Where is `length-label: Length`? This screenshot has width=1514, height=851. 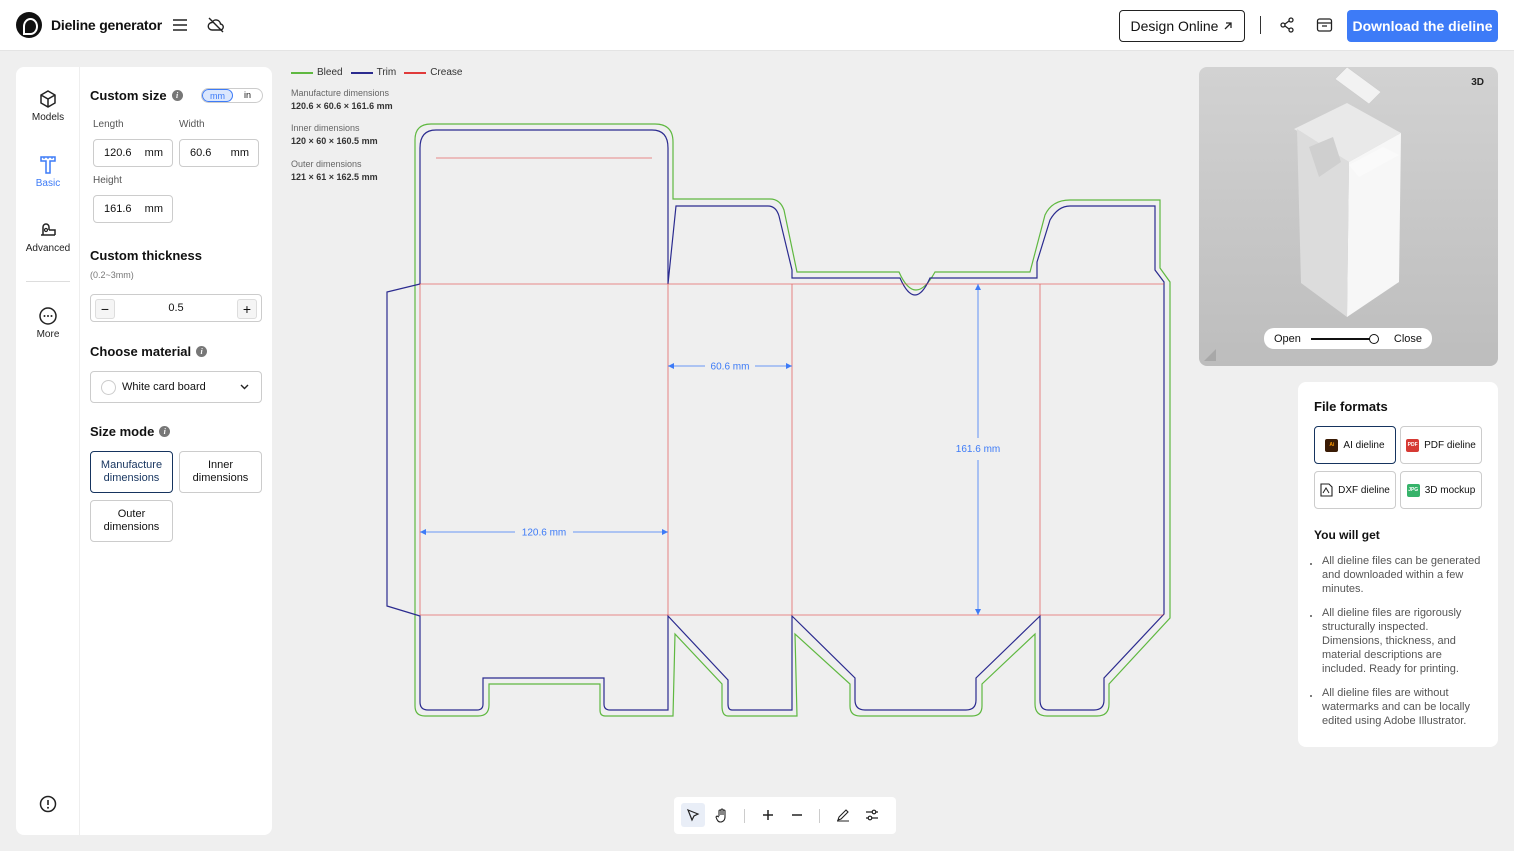
length-label: Length is located at coordinates (108, 124).